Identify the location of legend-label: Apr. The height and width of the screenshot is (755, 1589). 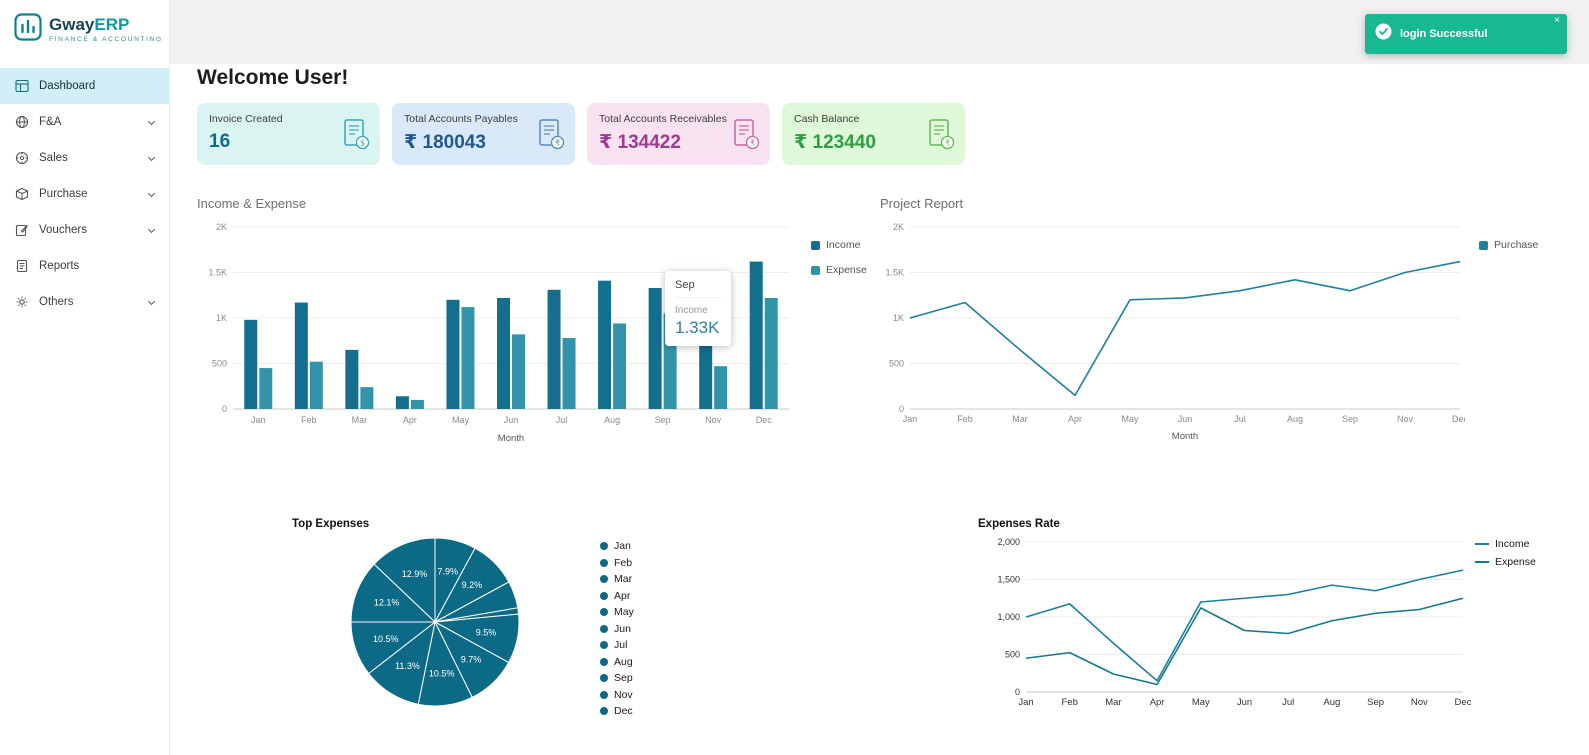
(622, 595).